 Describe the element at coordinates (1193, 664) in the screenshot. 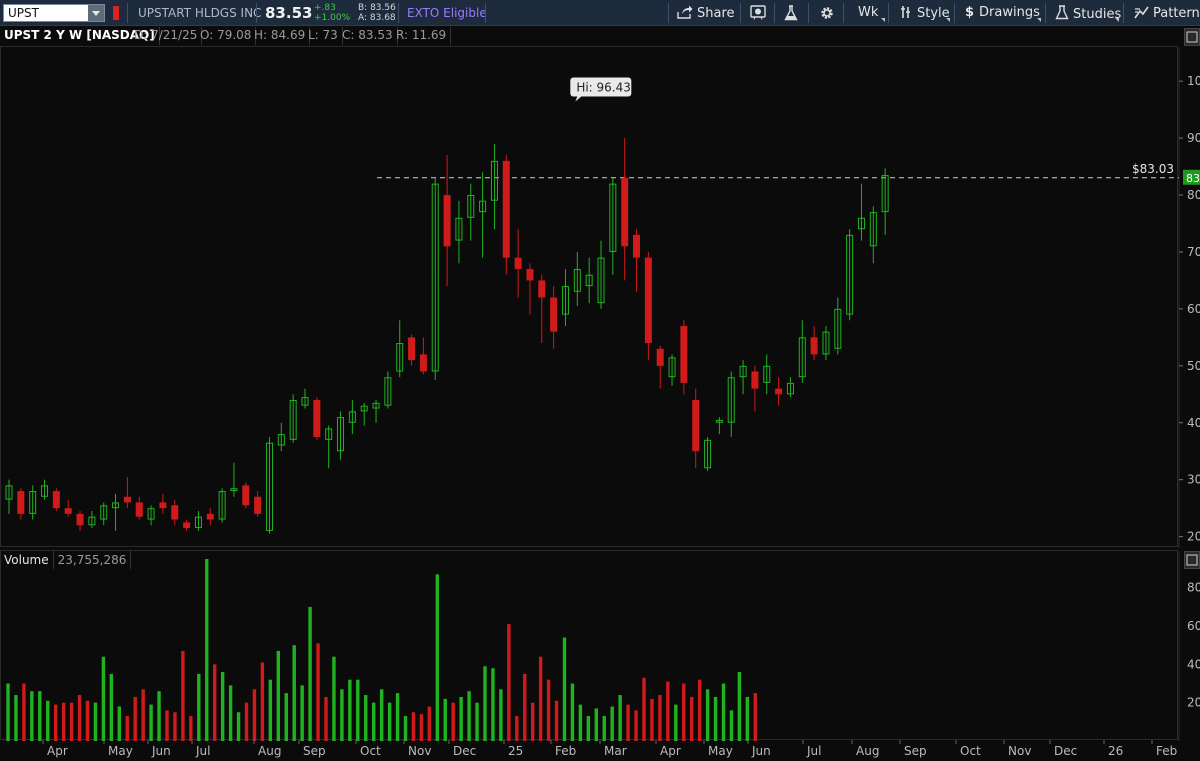

I see `volume-axis-label: 40` at that location.